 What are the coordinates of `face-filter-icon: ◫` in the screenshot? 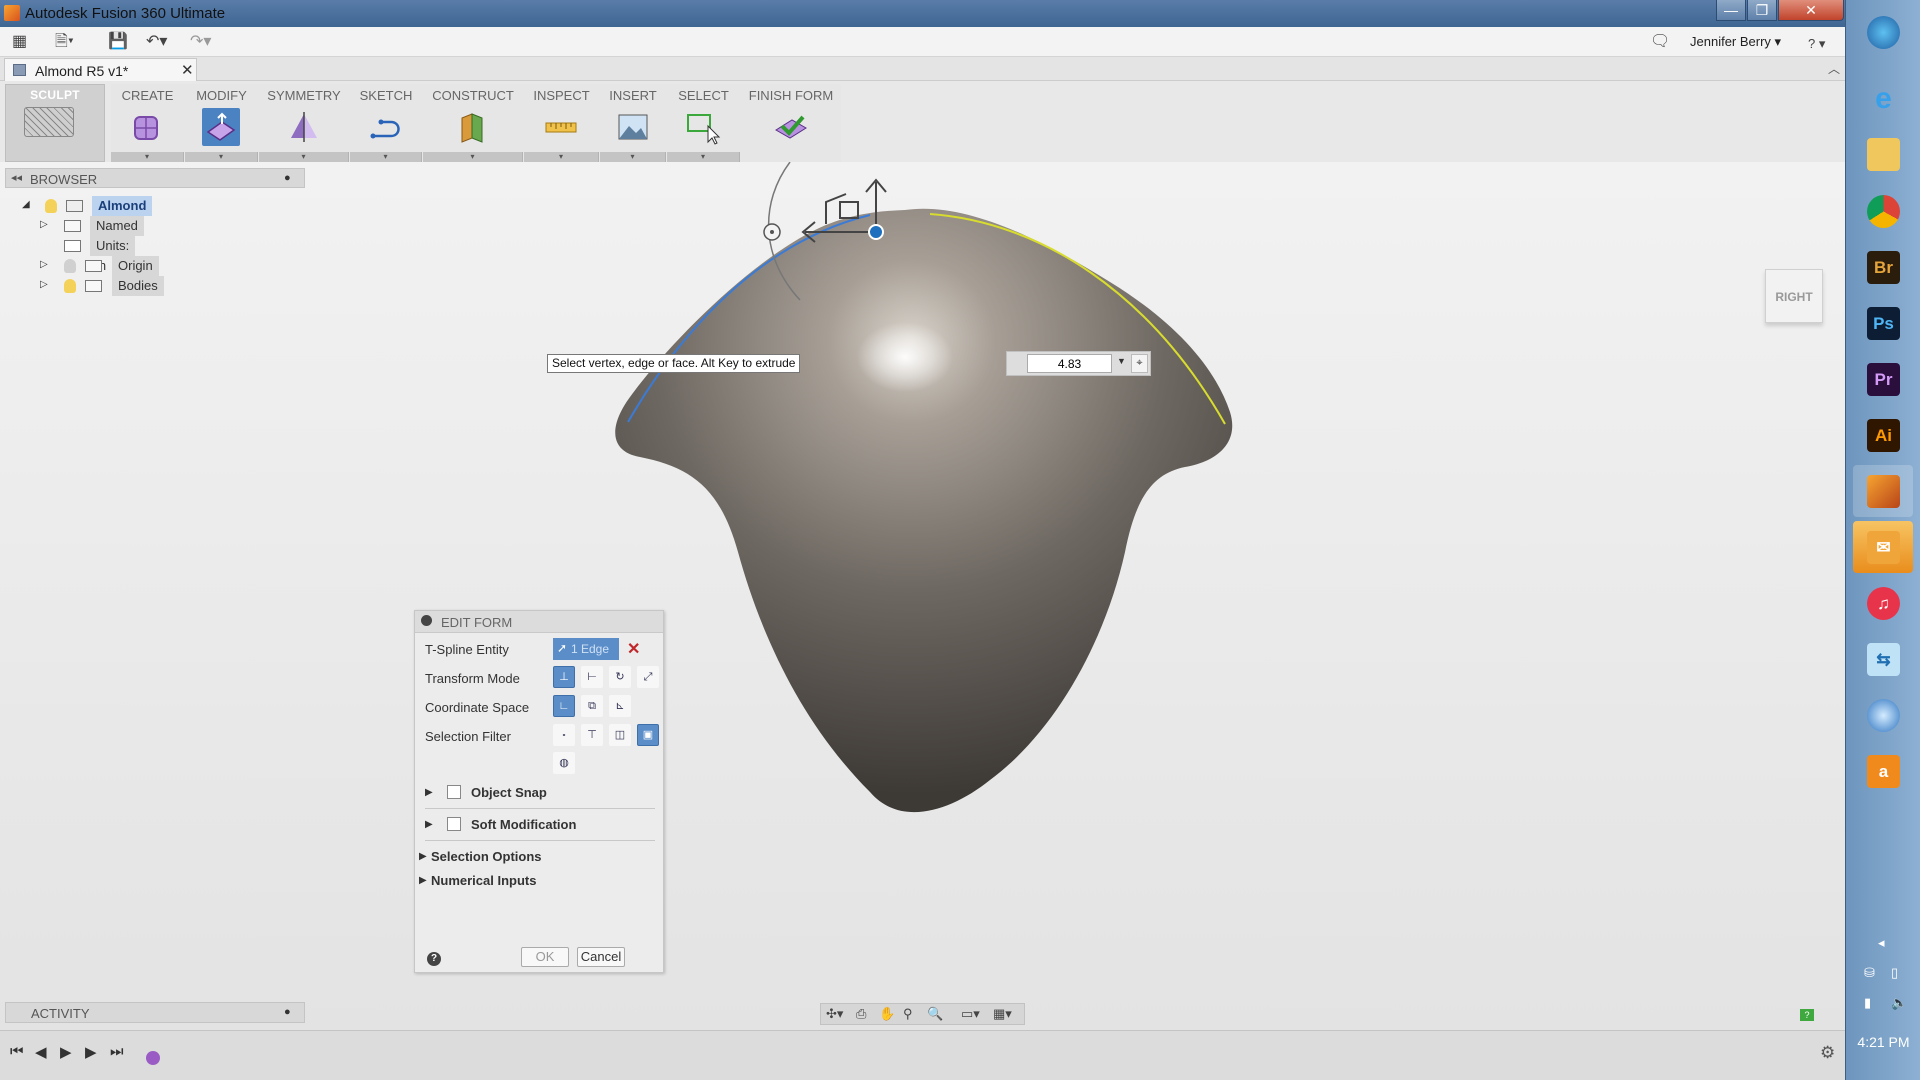 It's located at (620, 735).